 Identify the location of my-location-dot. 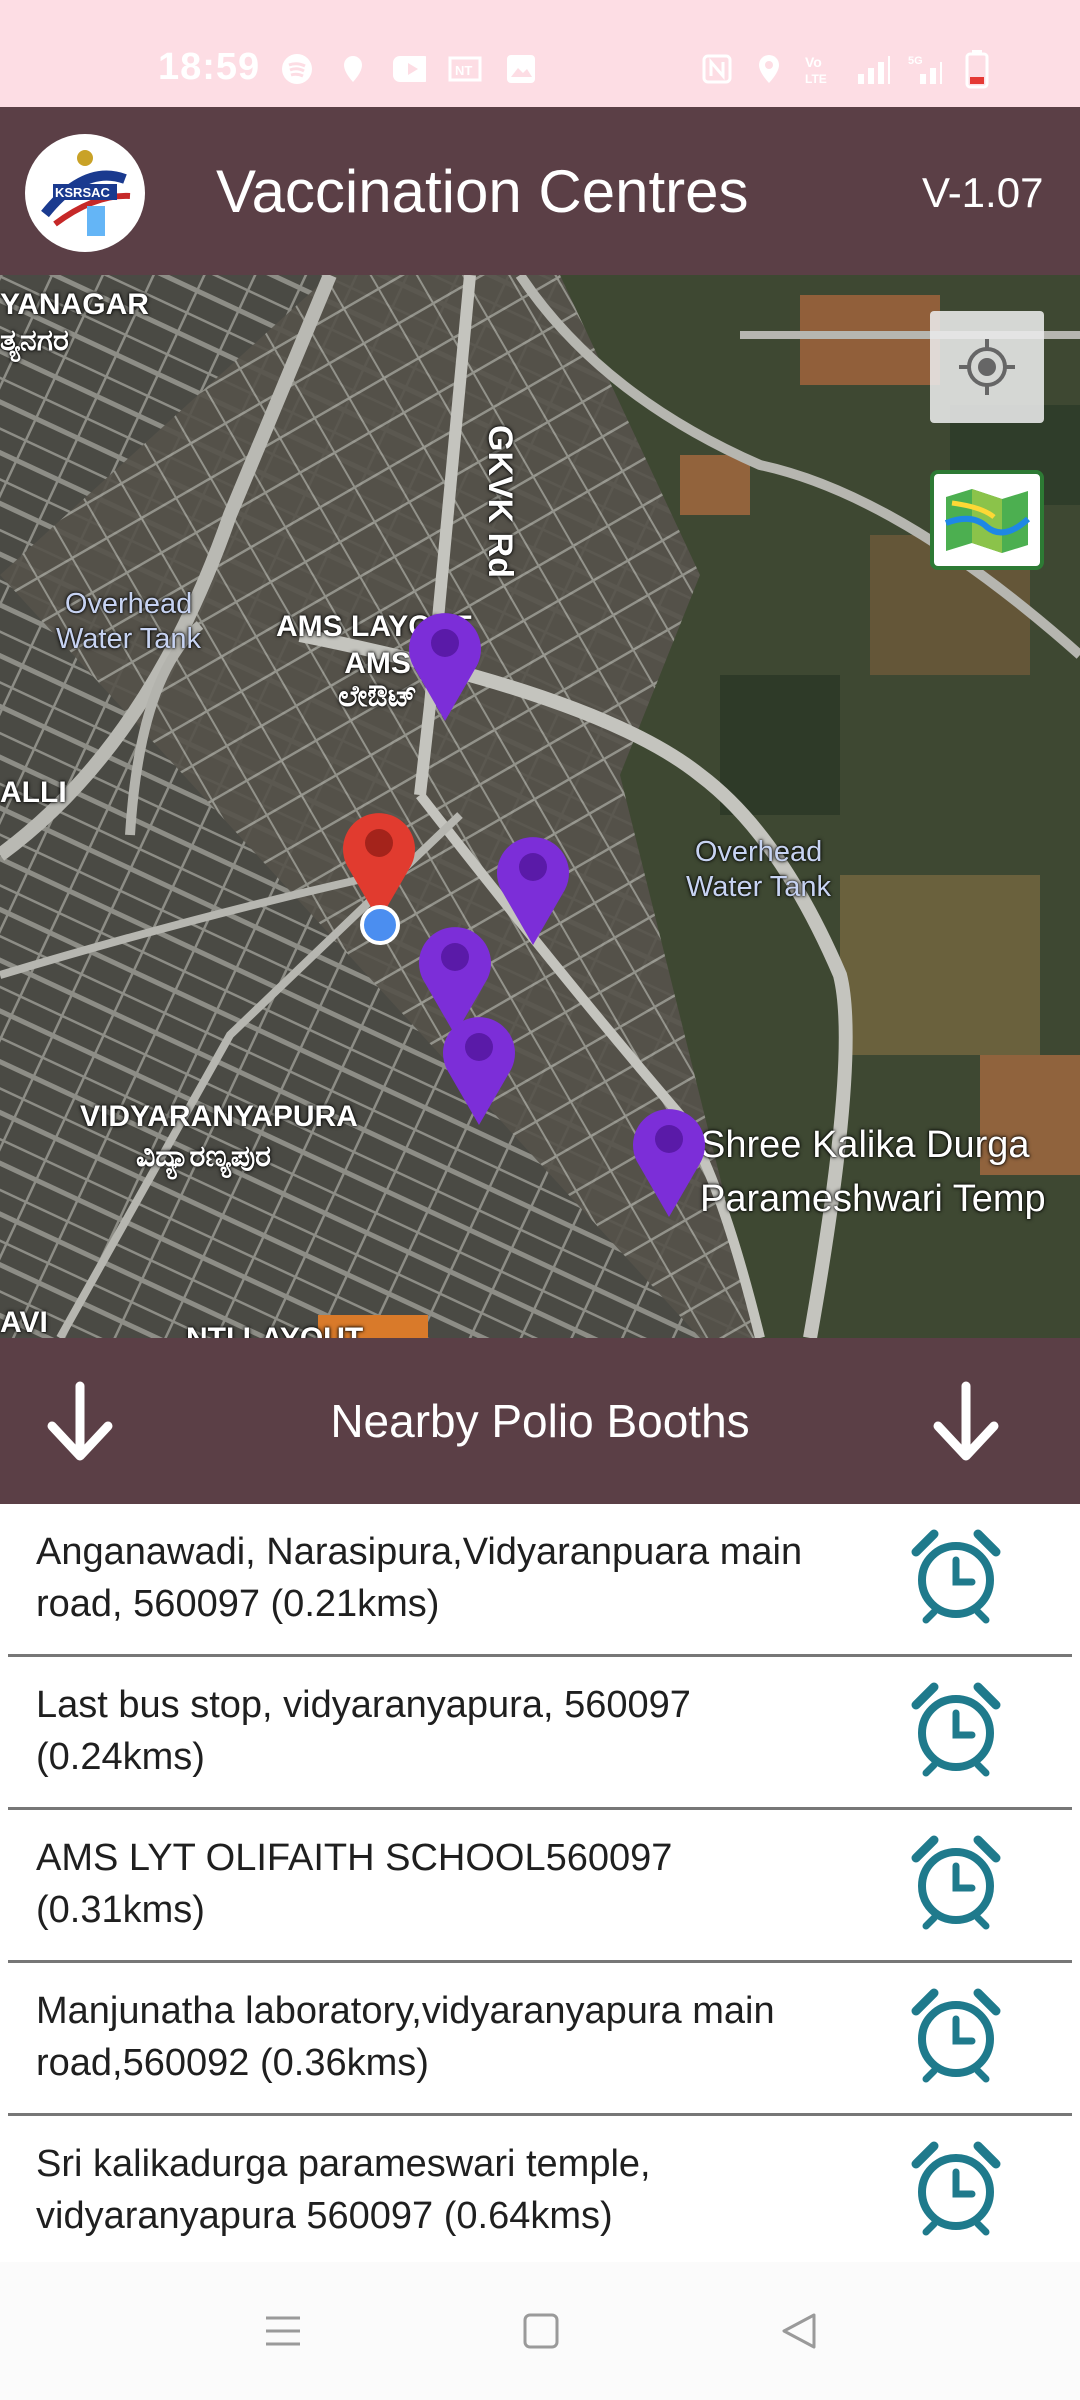
(380, 925).